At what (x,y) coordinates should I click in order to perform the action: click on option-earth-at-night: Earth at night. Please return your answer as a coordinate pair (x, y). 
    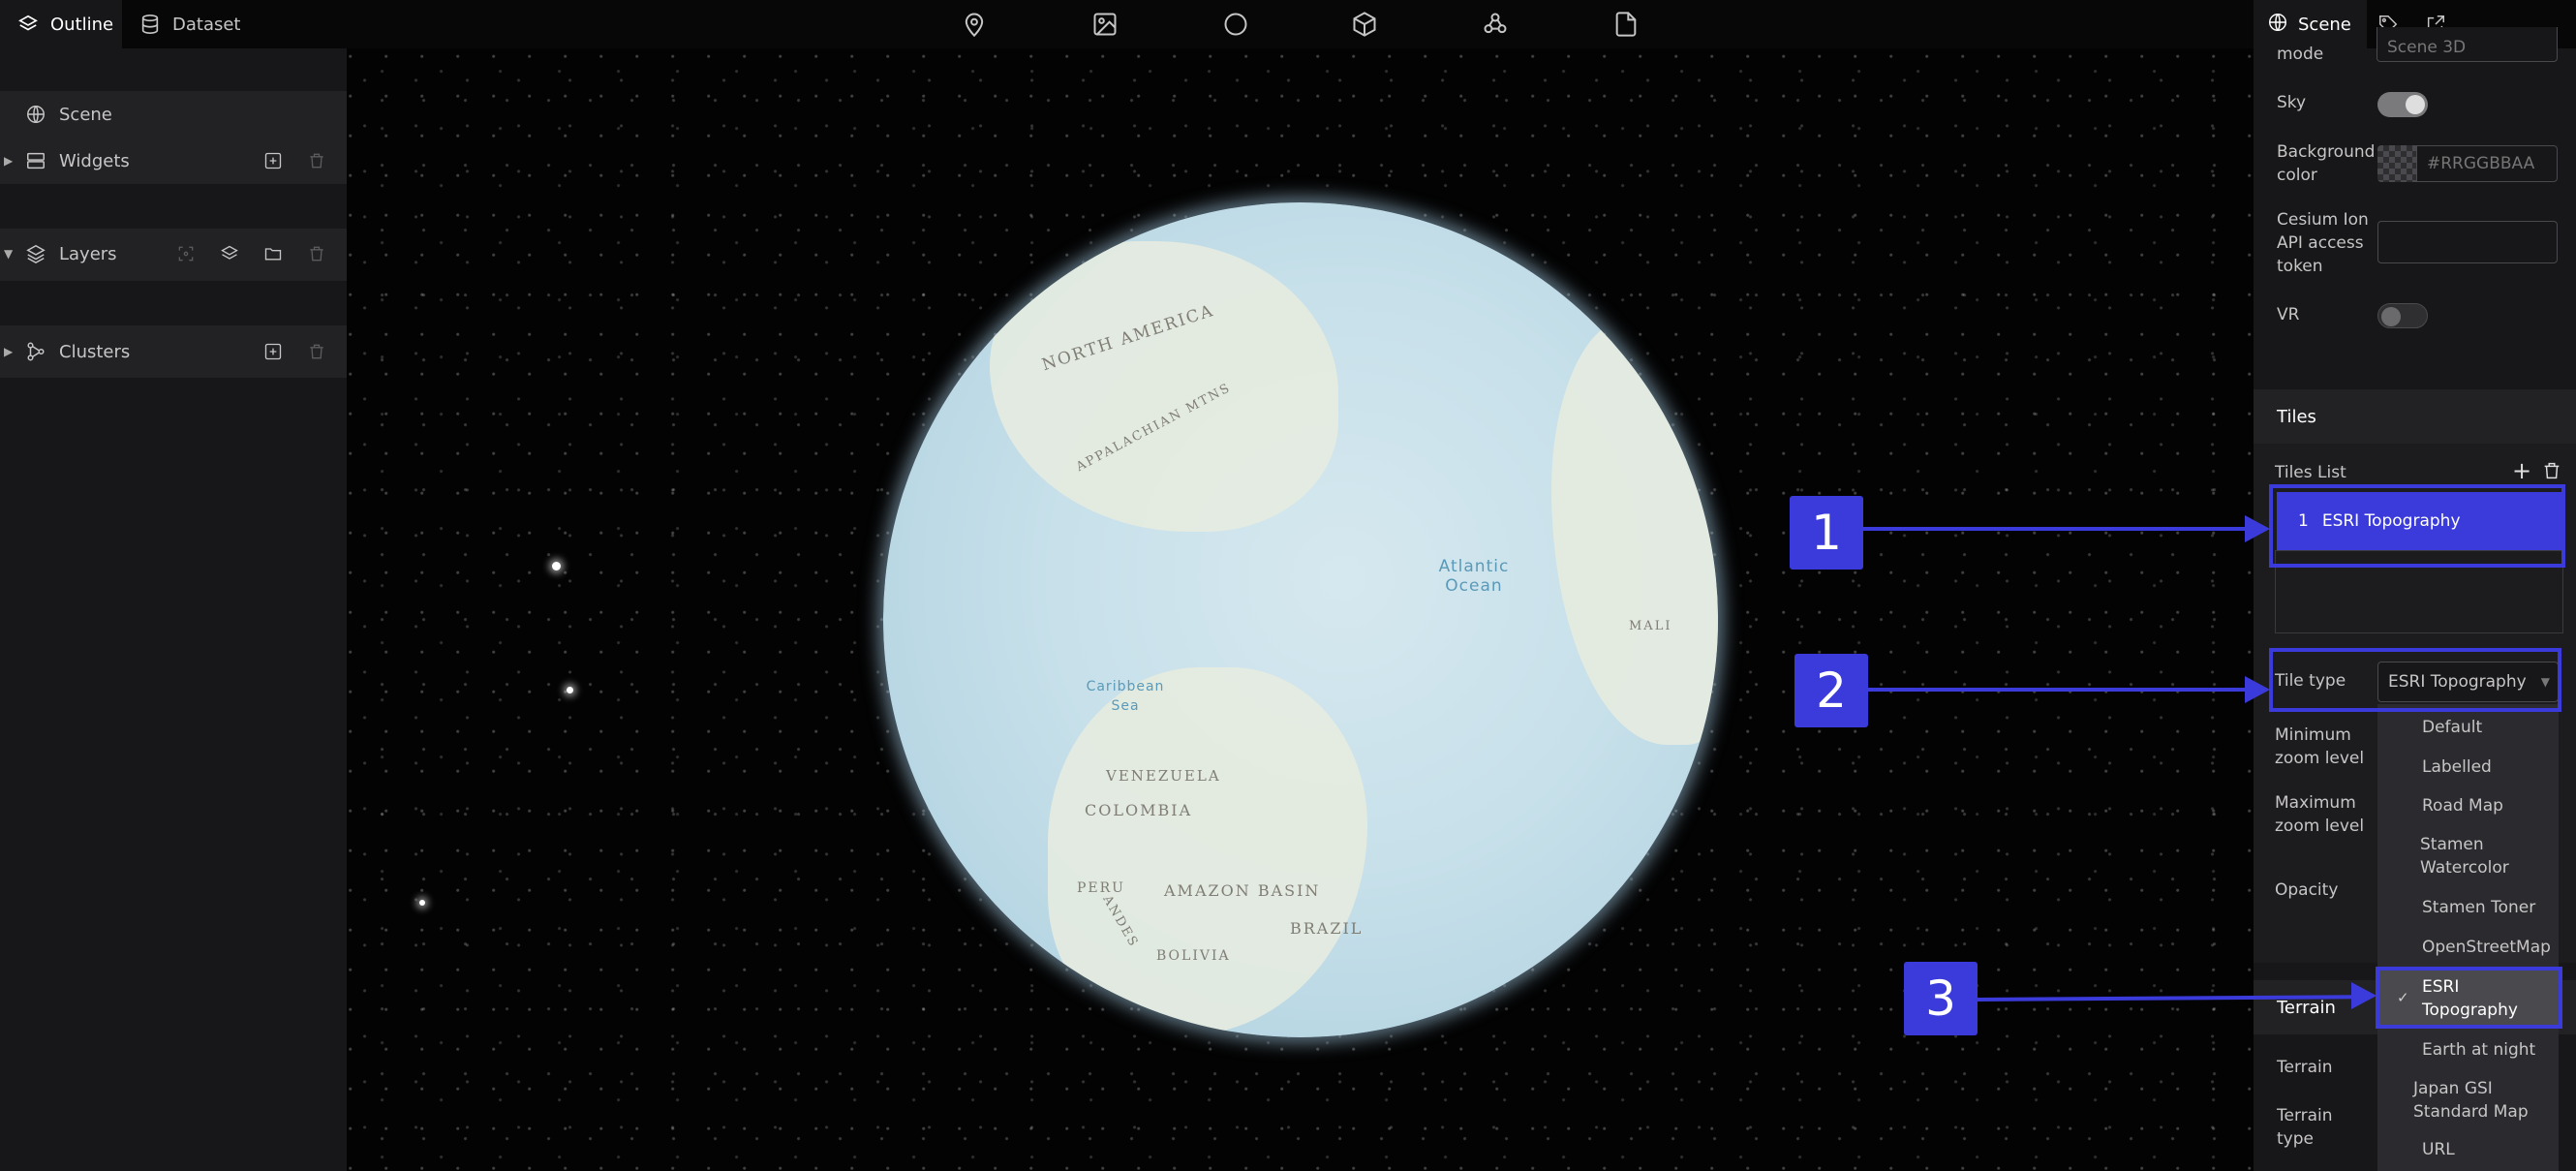
    Looking at the image, I should click on (2468, 1050).